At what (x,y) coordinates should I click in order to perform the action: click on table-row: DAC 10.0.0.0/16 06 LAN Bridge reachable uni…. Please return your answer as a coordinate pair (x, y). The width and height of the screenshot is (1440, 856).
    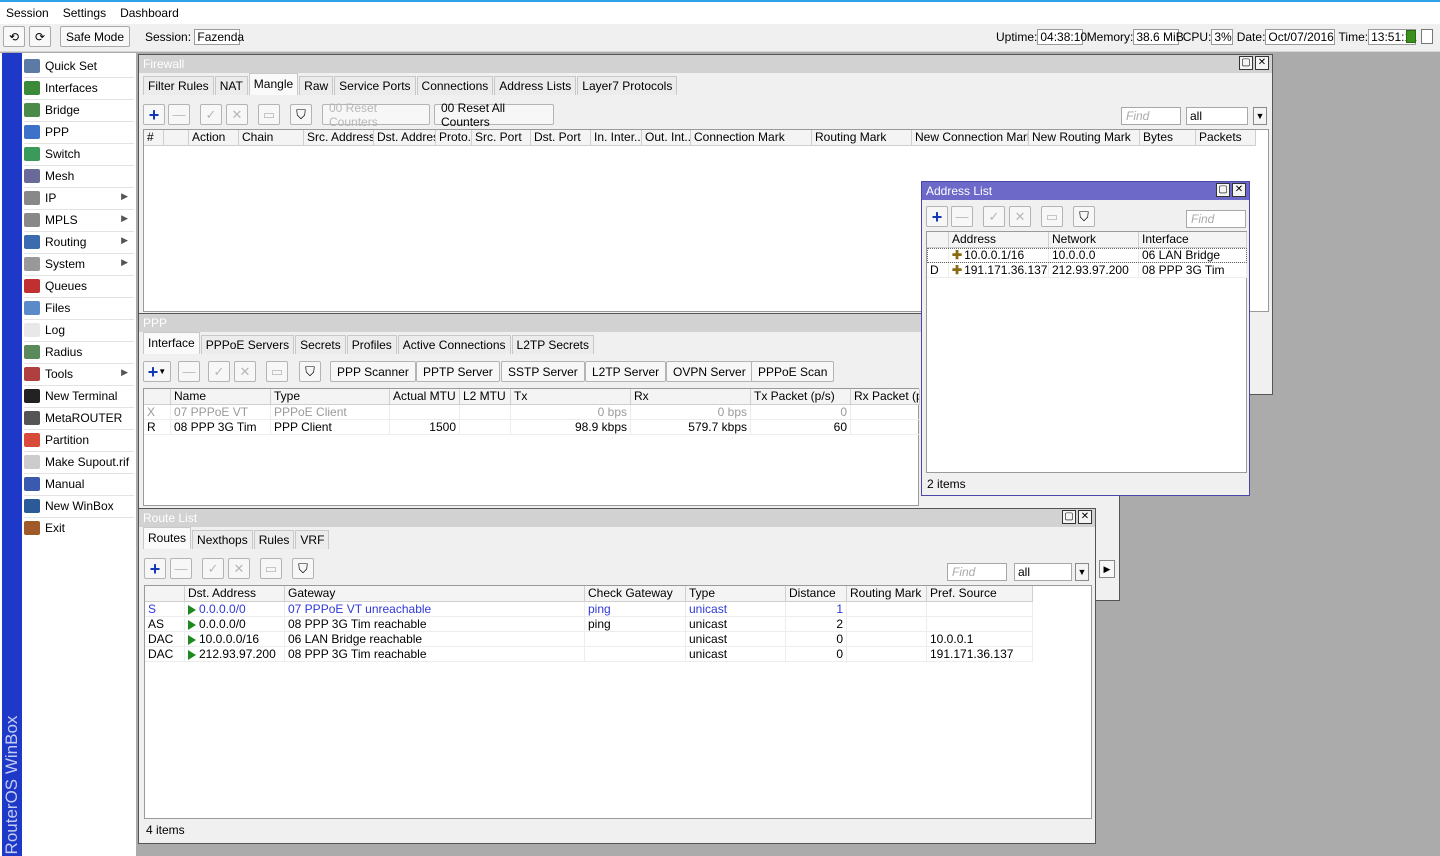
    Looking at the image, I should click on (589, 639).